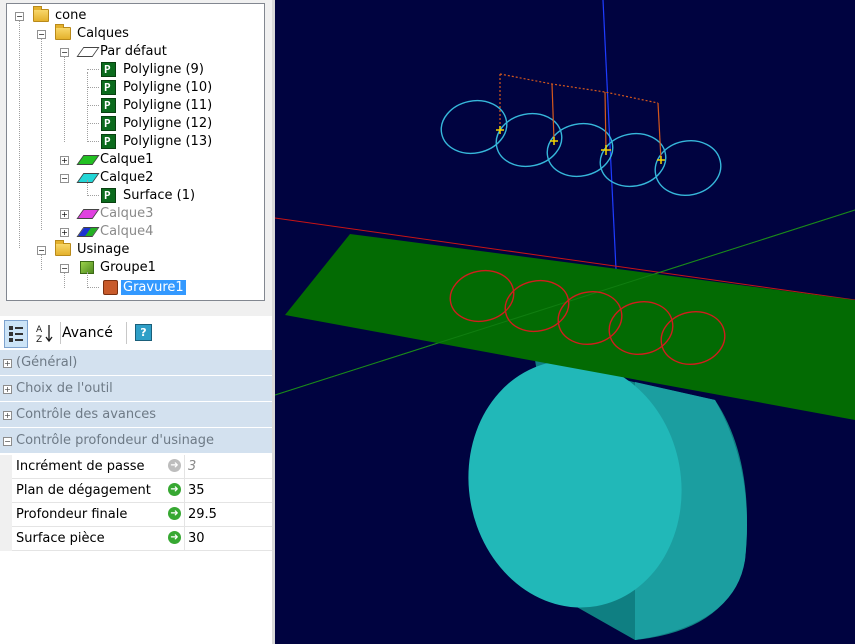 The image size is (855, 644). What do you see at coordinates (168, 105) in the screenshot?
I see `tree-label: Polyligne (11)` at bounding box center [168, 105].